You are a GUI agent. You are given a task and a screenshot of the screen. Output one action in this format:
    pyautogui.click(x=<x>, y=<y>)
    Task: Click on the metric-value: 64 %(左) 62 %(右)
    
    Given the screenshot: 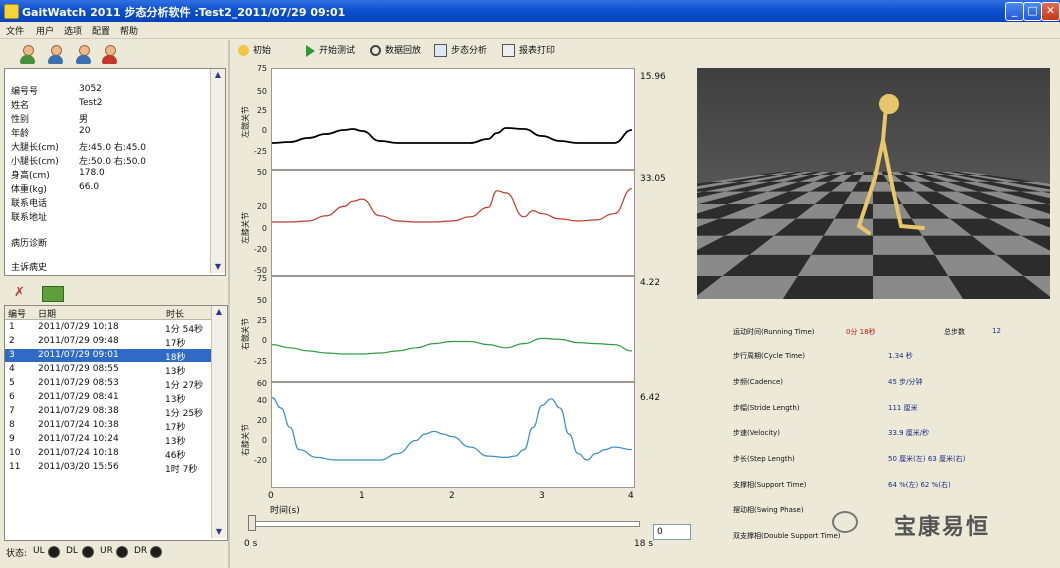 What is the action you would take?
    pyautogui.click(x=919, y=485)
    